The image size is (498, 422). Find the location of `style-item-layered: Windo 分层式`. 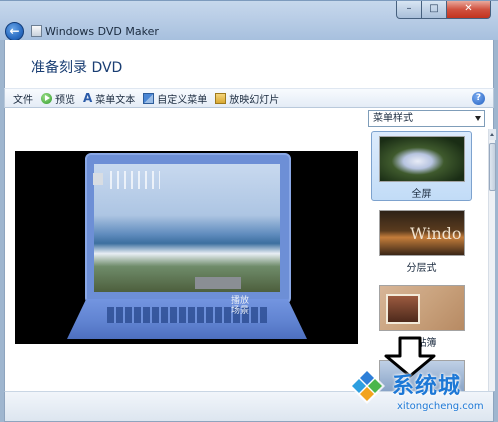

style-item-layered: Windo 分层式 is located at coordinates (421, 241).